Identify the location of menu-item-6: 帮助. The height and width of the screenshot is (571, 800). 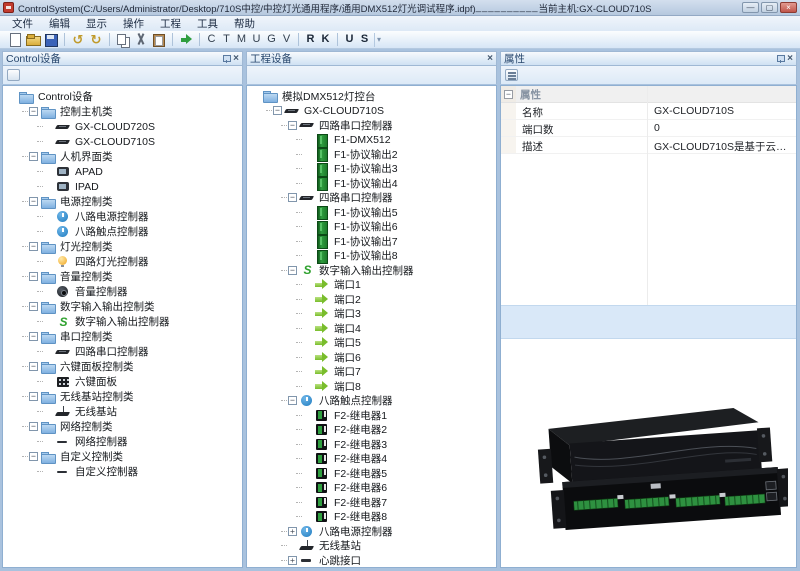
(244, 23).